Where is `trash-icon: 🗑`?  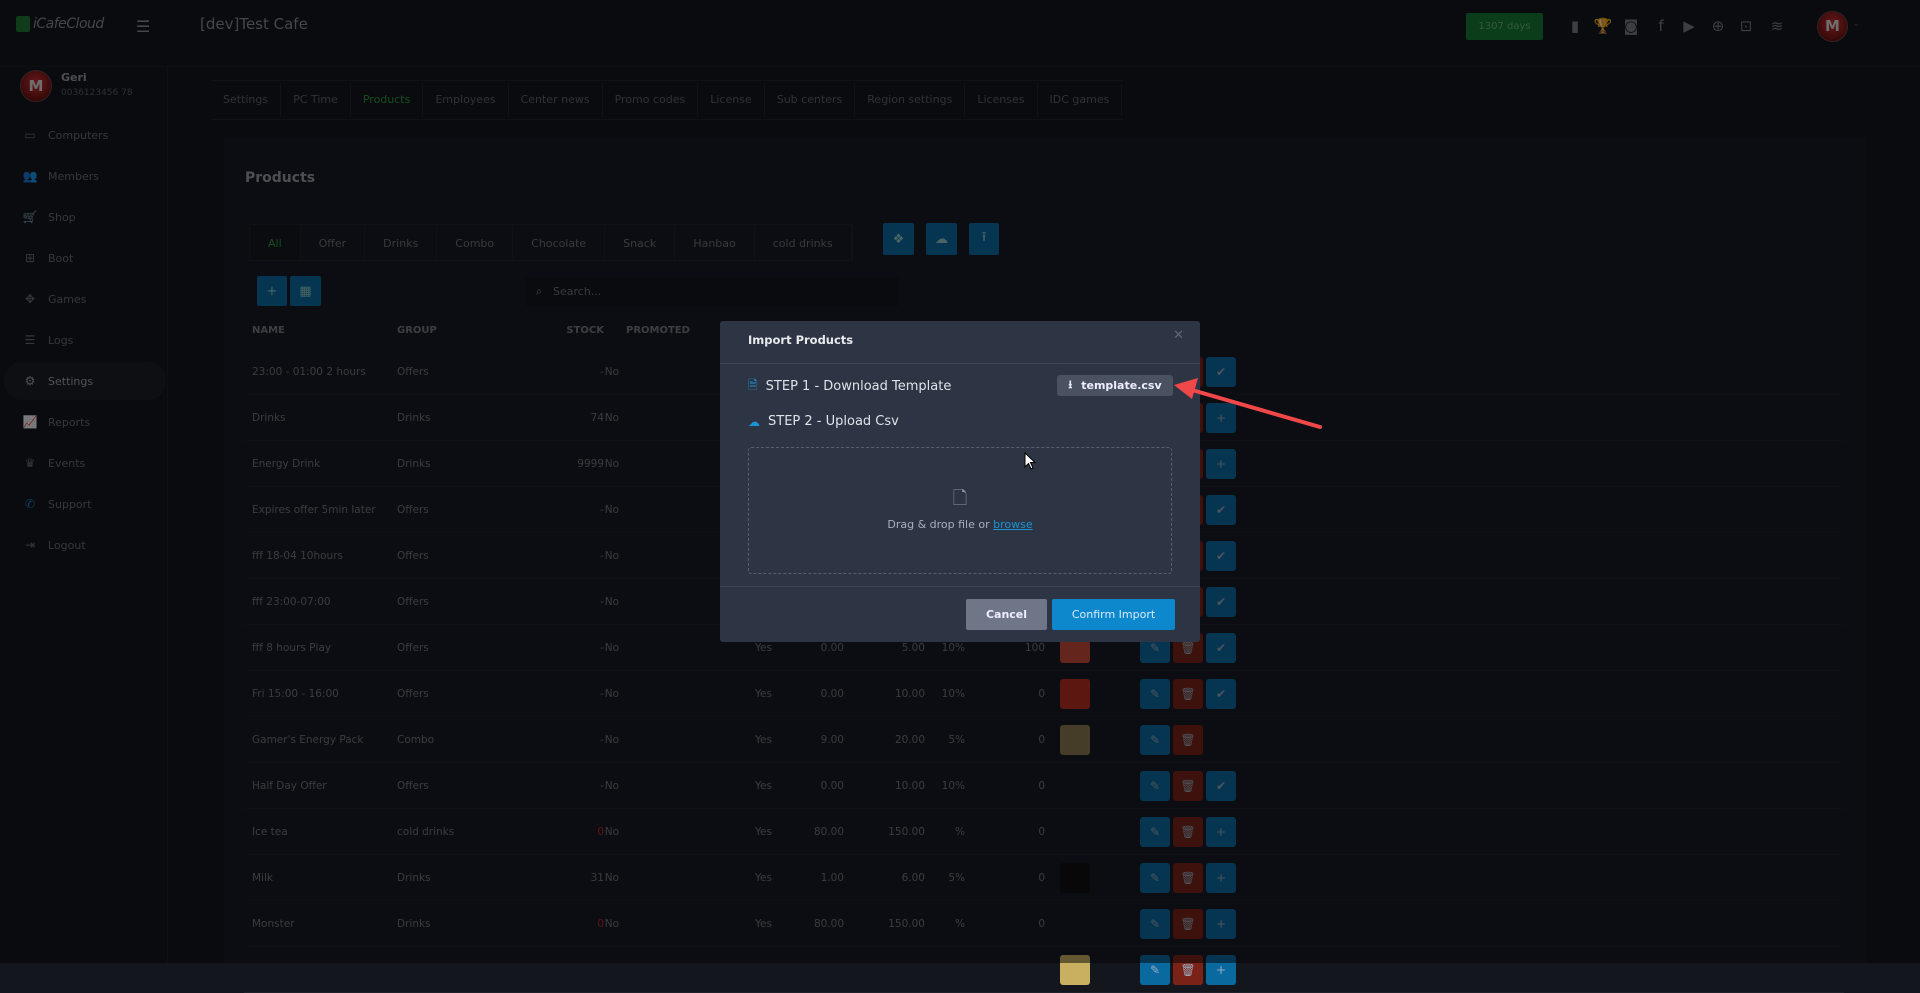
trash-icon: 🗑 is located at coordinates (1188, 970).